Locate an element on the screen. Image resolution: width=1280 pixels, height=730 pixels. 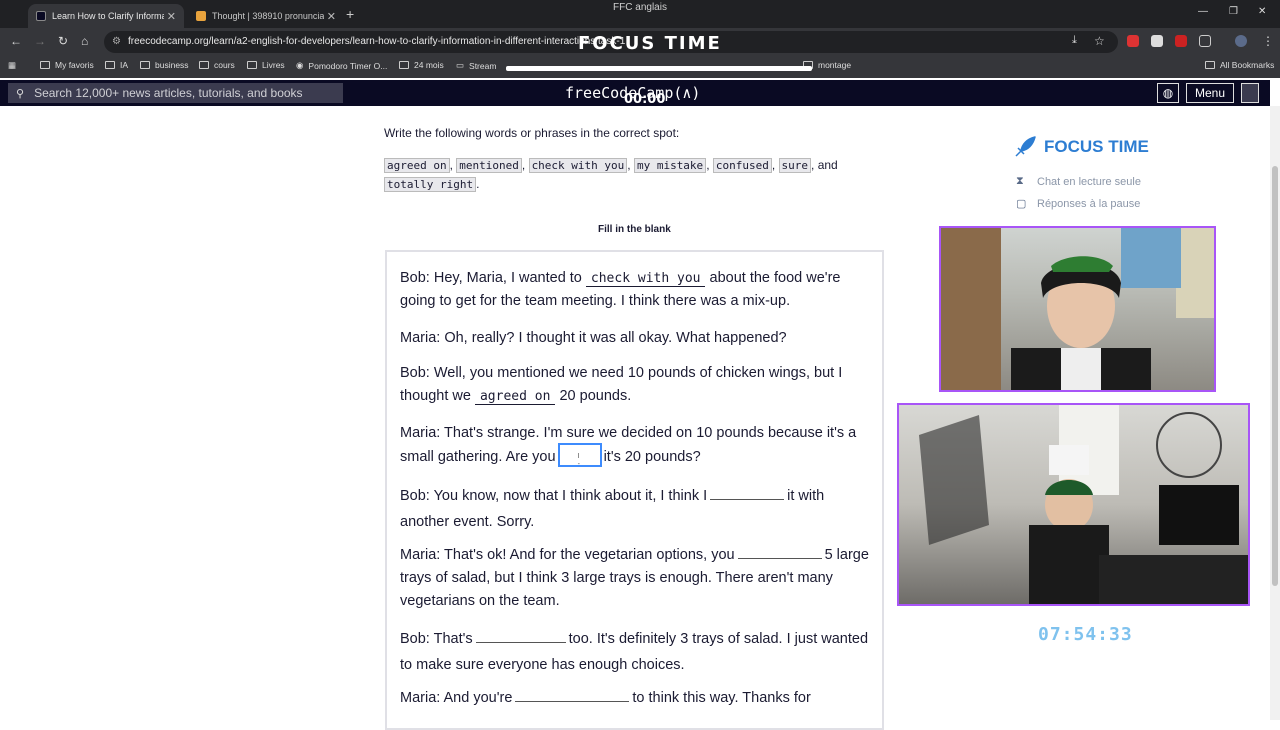
active-blank-input: I- is located at coordinates (579, 455).